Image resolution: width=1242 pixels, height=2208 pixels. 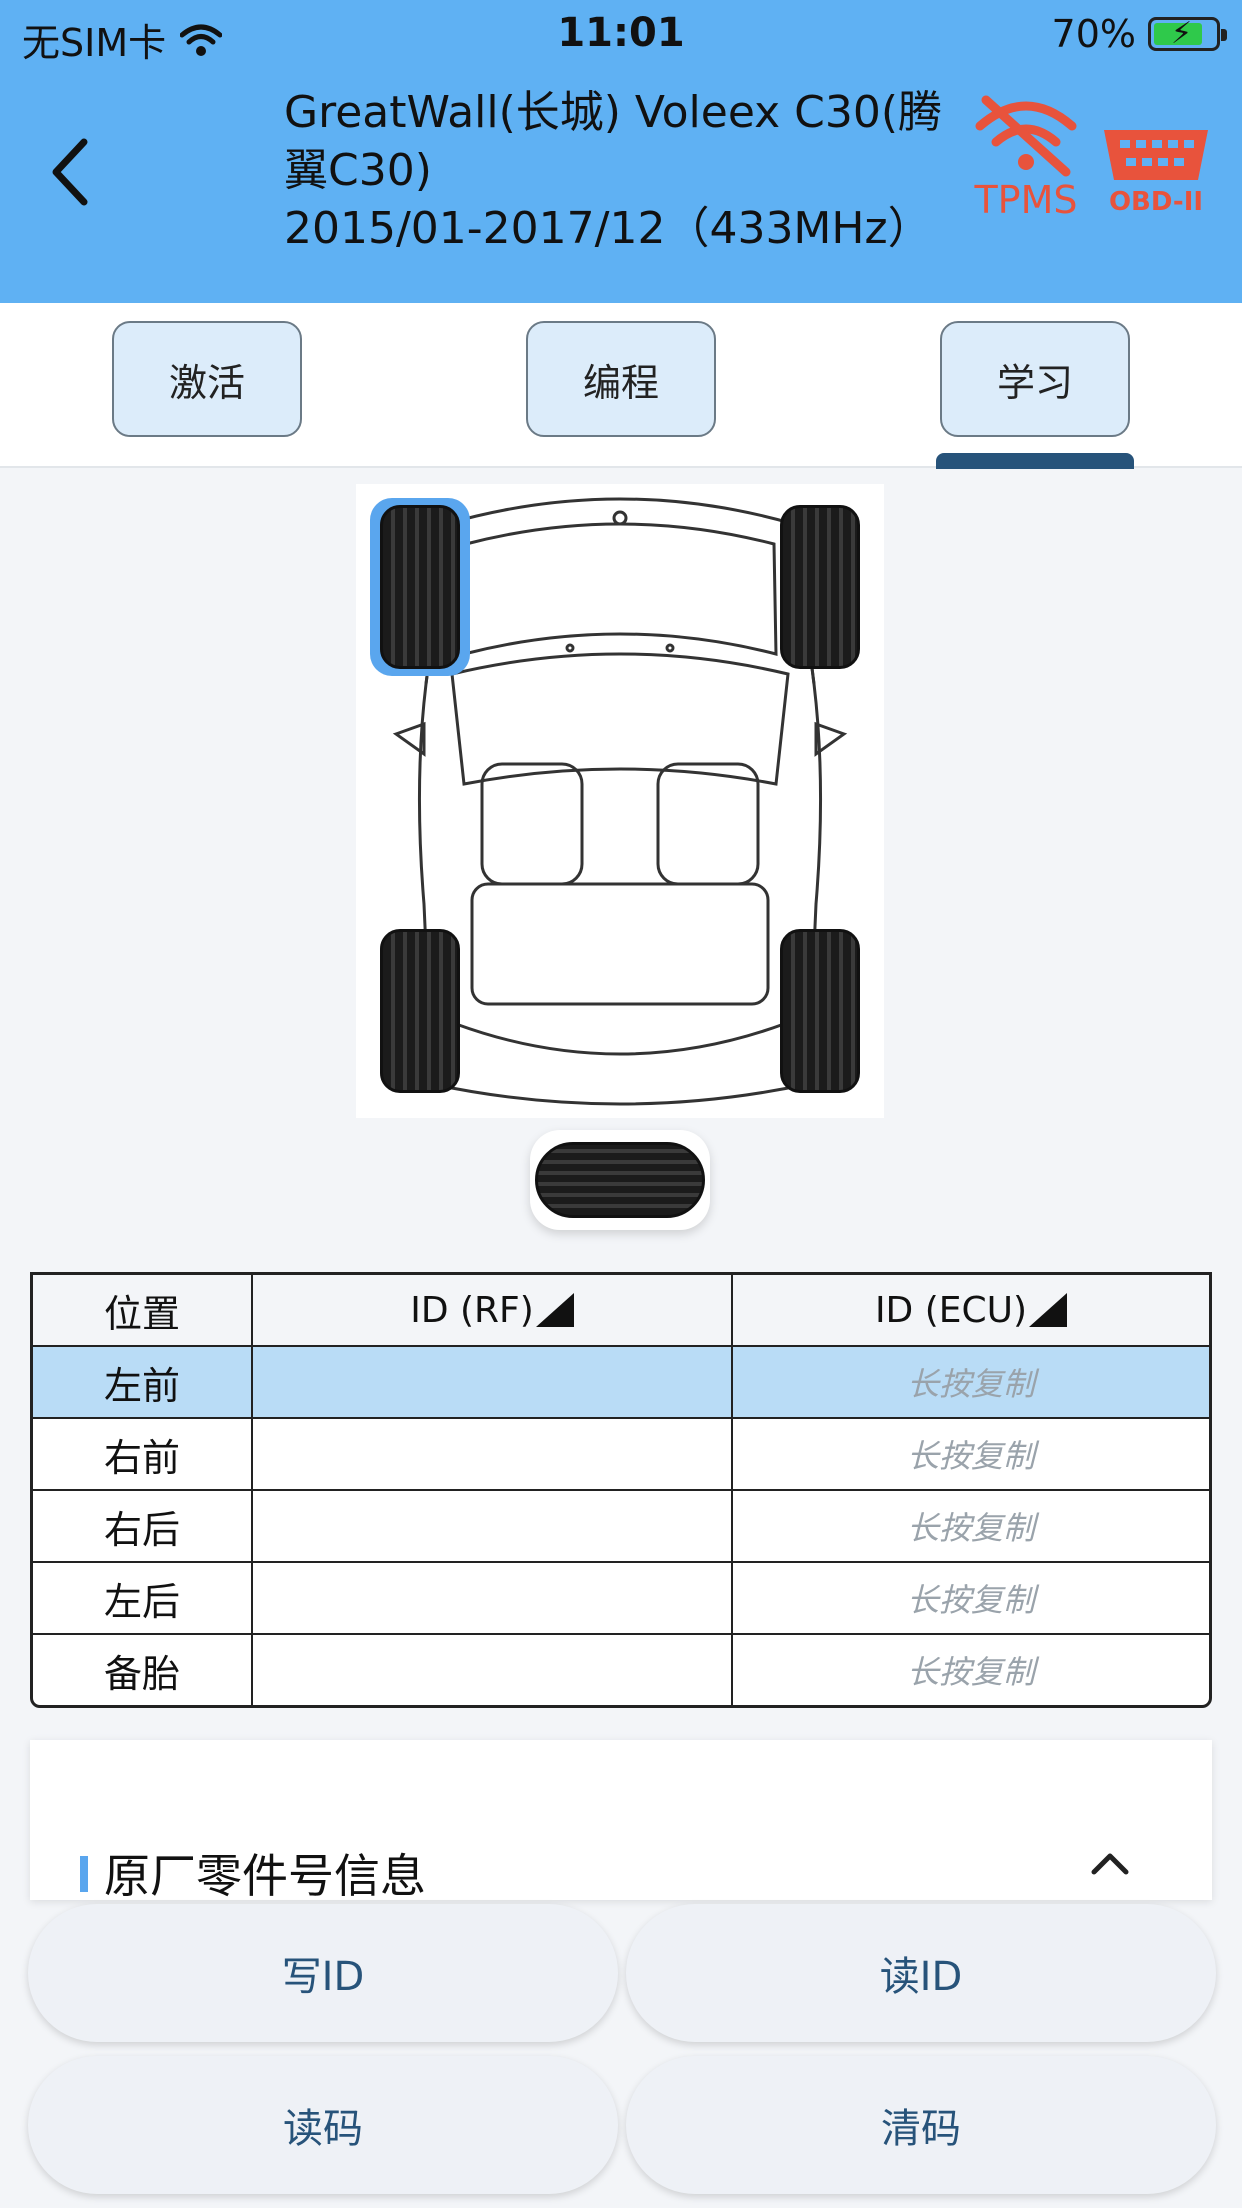 What do you see at coordinates (1156, 172) in the screenshot?
I see `obd-connector-icon: OBD-II` at bounding box center [1156, 172].